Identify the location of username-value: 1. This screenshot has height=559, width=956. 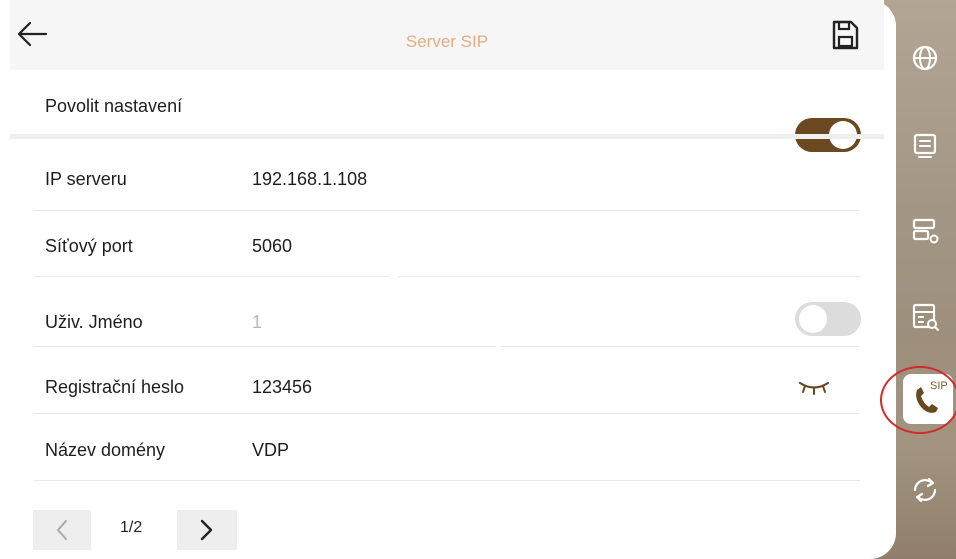
(257, 322).